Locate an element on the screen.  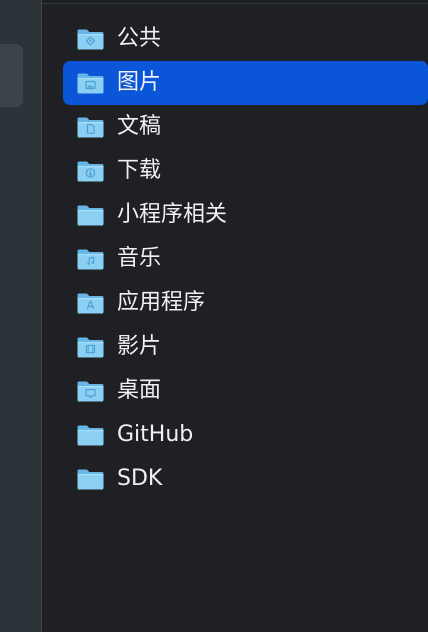
list-item: 影片 is located at coordinates (245, 347).